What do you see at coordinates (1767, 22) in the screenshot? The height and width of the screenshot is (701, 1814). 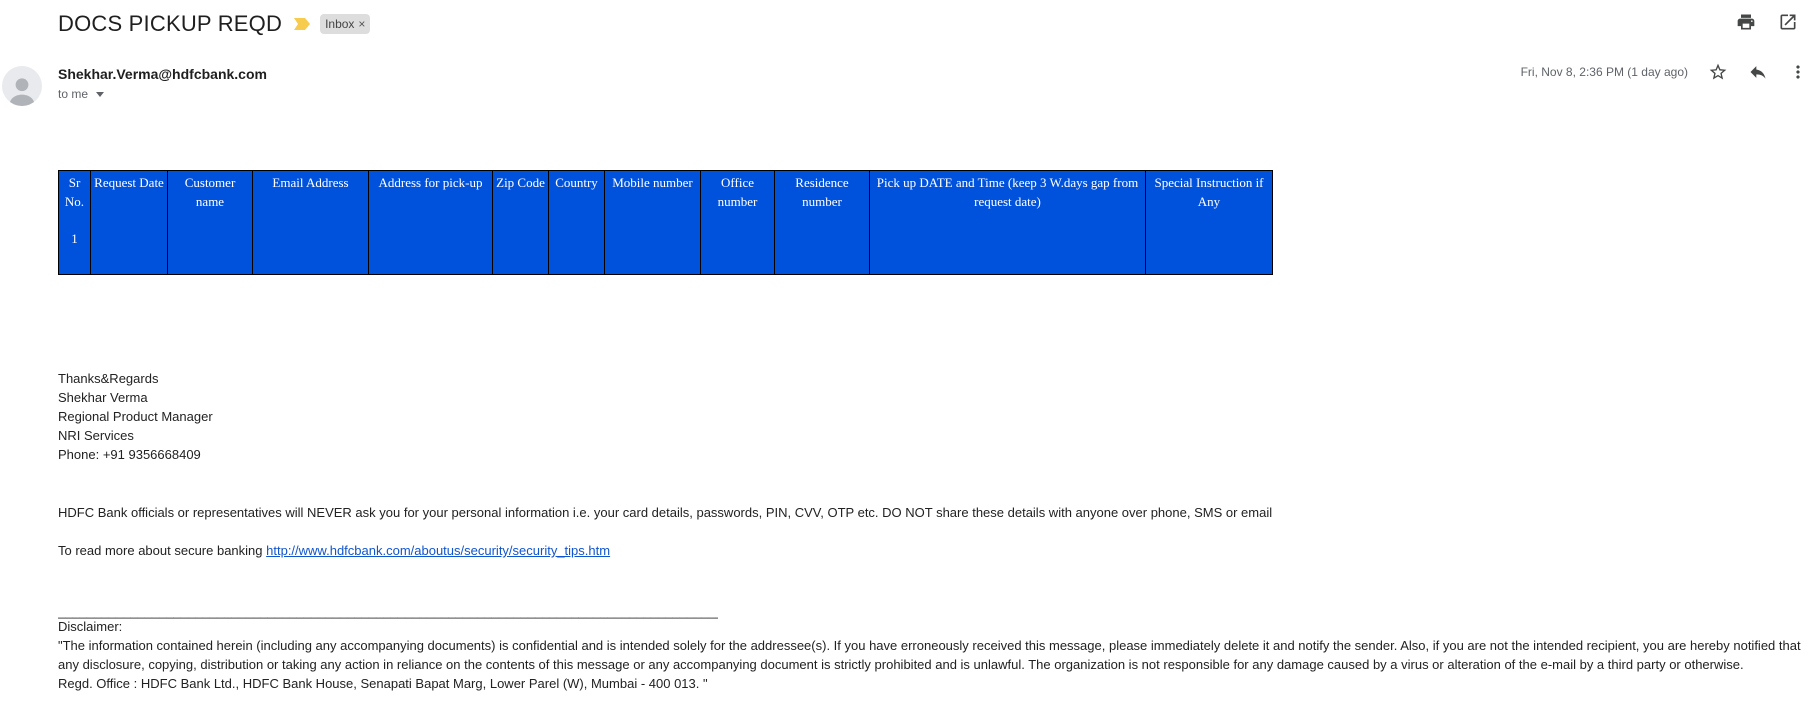 I see `thread-actions` at bounding box center [1767, 22].